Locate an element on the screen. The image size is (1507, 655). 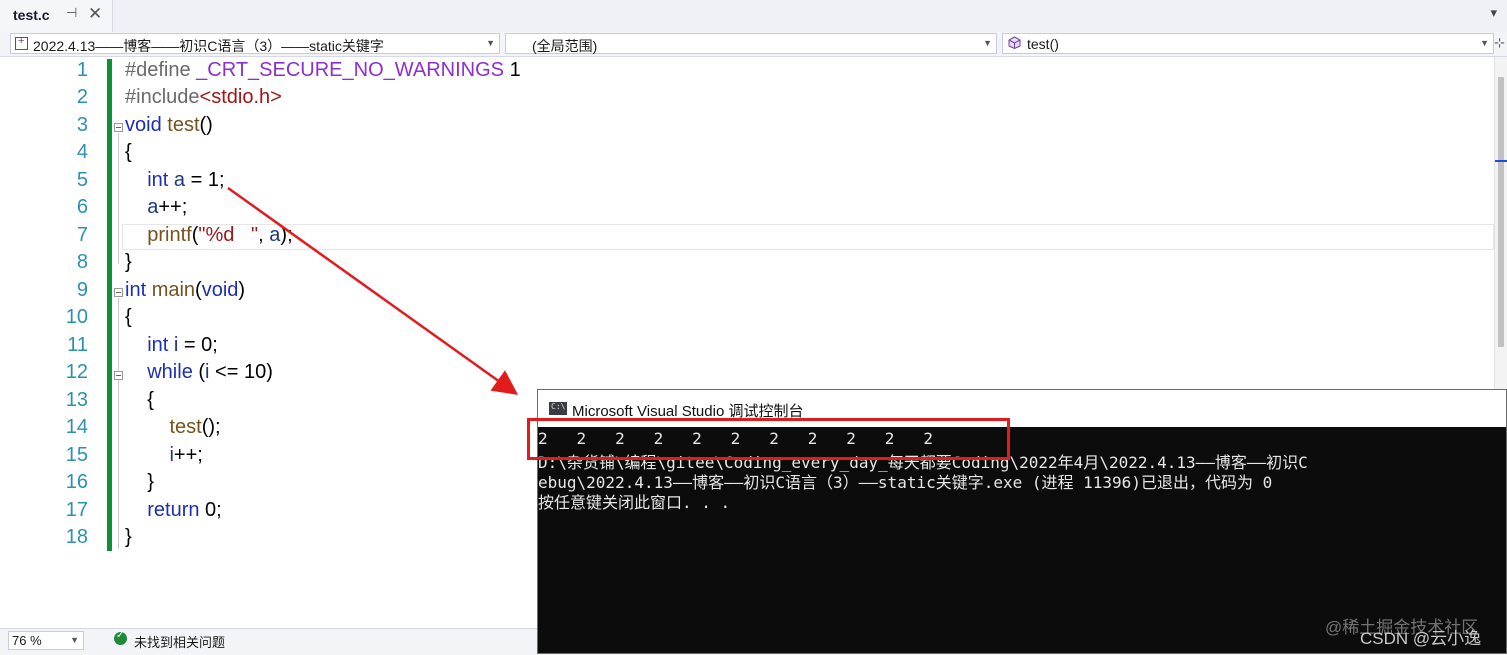
project-dropdown-value: 2022.4.13——博客——初识C语言（3）——static关键字 is located at coordinates (208, 46).